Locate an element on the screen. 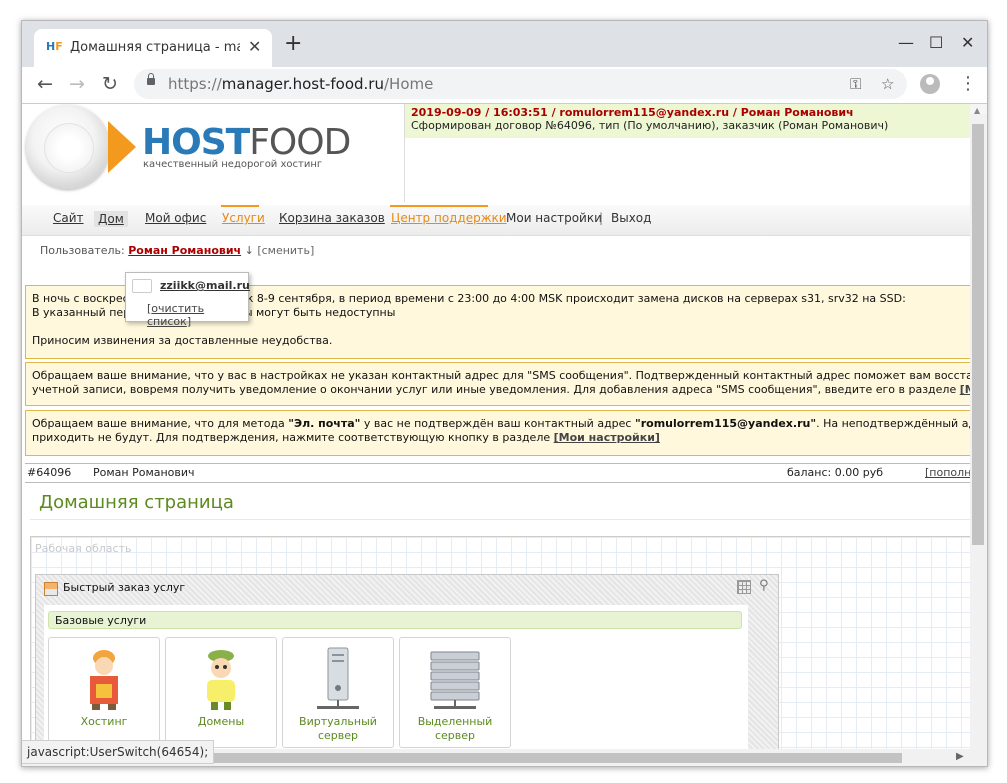  url-text: https://manager.host-food.ru/Home is located at coordinates (301, 84).